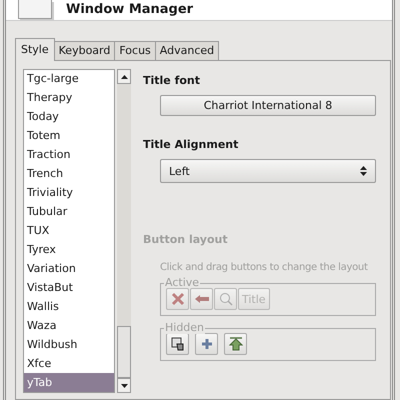  I want to click on theme-list-item: Xfce, so click(69, 363).